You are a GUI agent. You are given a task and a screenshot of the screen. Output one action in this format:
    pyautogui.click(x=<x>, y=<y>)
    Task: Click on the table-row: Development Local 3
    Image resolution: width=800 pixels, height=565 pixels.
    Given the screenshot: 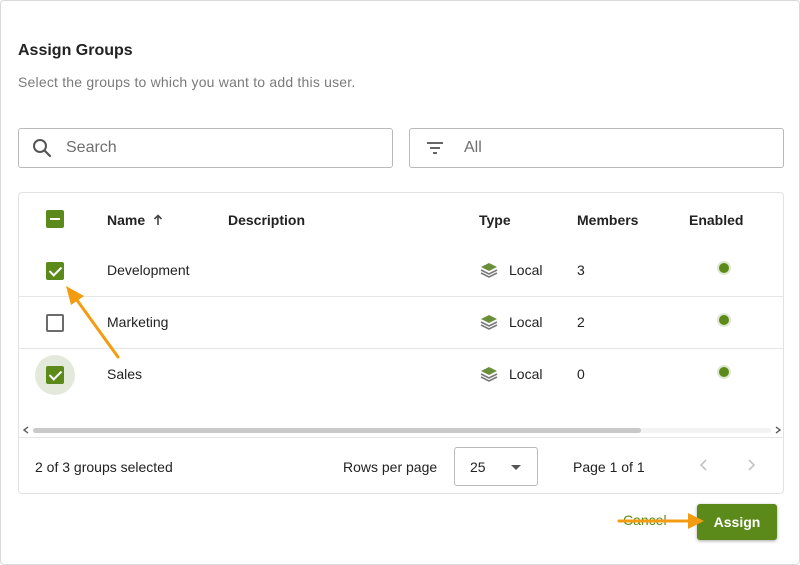 What is the action you would take?
    pyautogui.click(x=401, y=271)
    